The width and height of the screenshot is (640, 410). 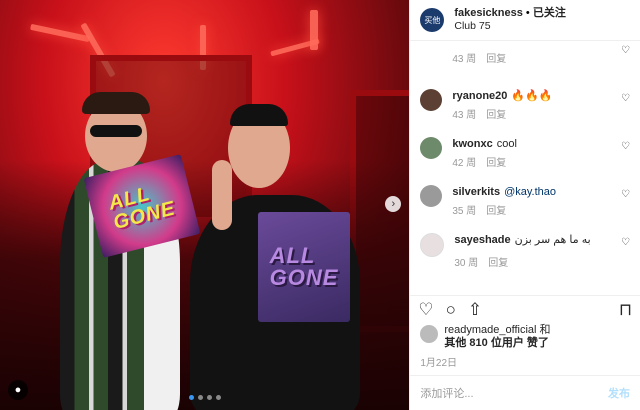 I want to click on liker-avatar, so click(x=429, y=334).